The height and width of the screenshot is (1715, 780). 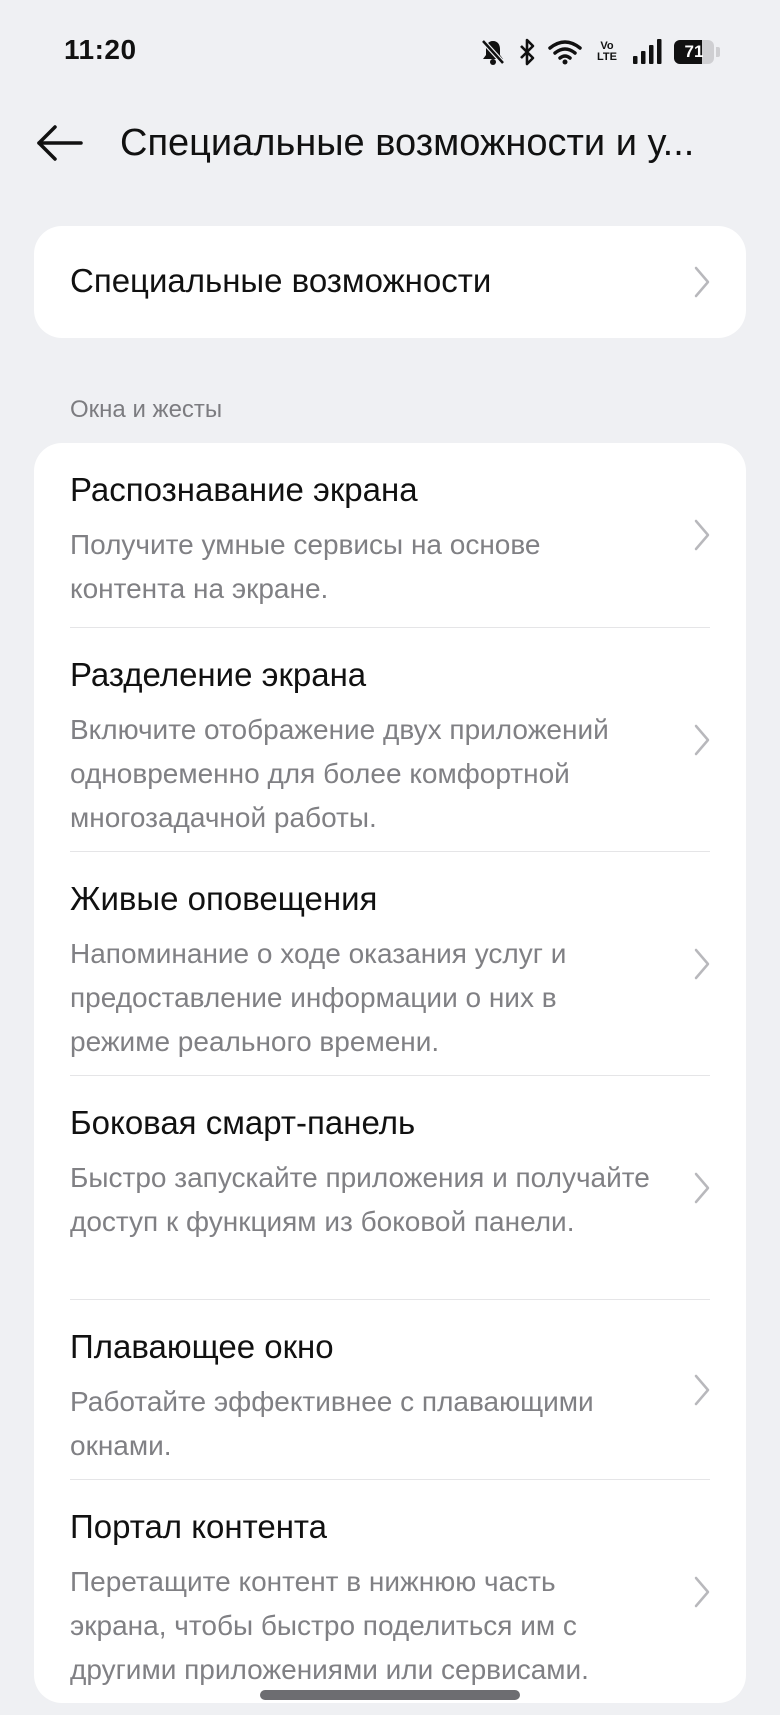 I want to click on arrow-left-icon, so click(x=60, y=145).